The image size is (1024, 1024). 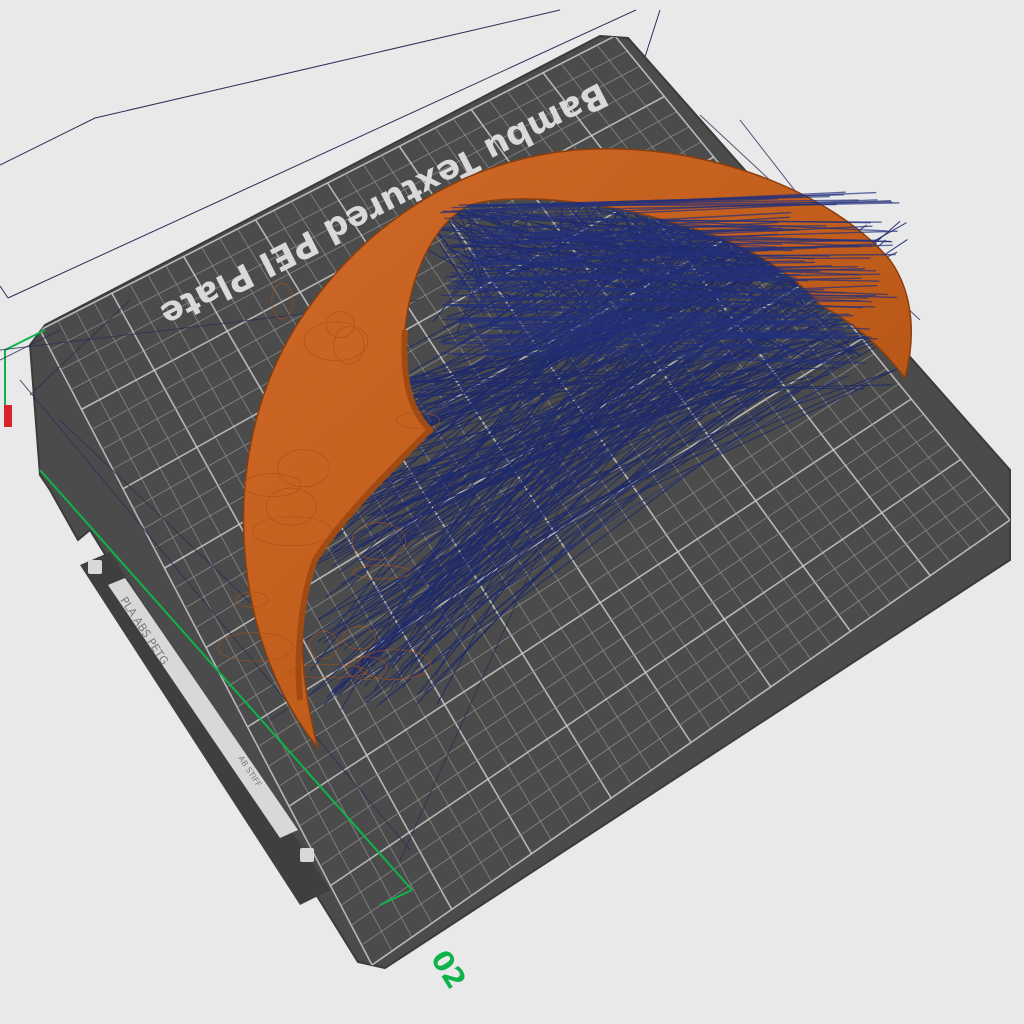 I want to click on origin-marker, so click(x=8, y=416).